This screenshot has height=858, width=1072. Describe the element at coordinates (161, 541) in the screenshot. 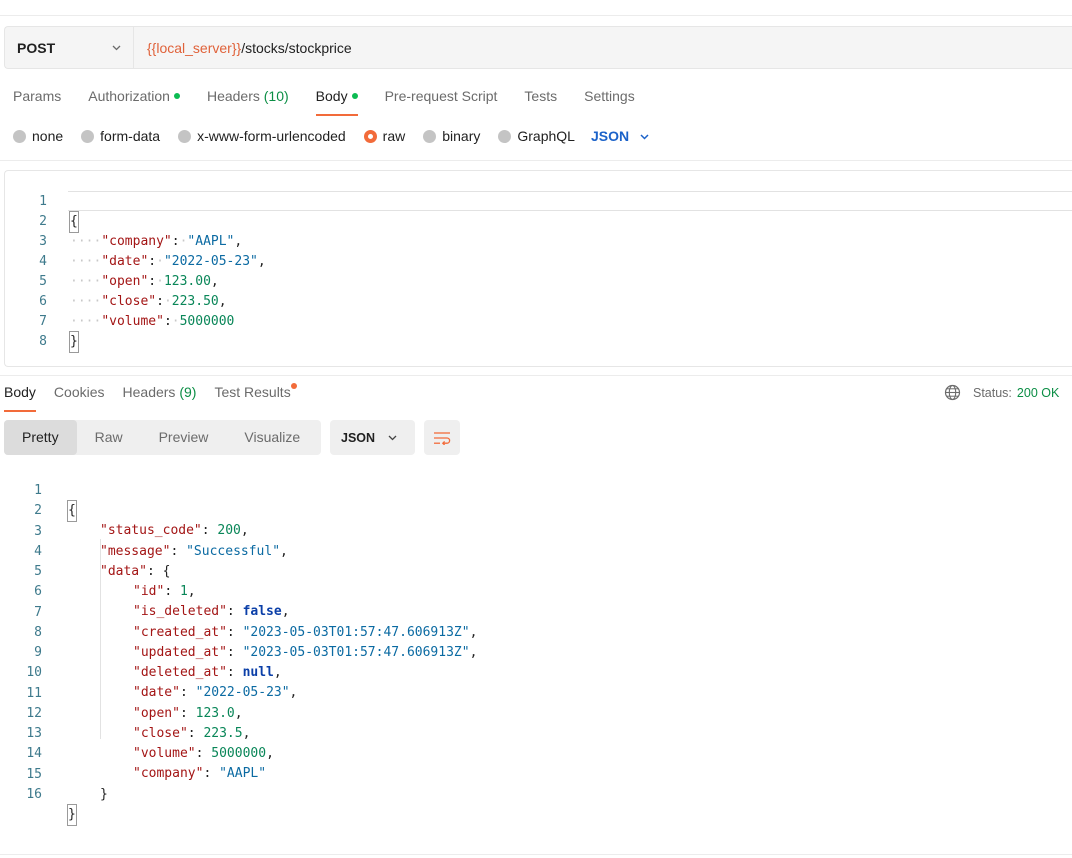

I see `code-line: 3 "message": "Successful",` at that location.